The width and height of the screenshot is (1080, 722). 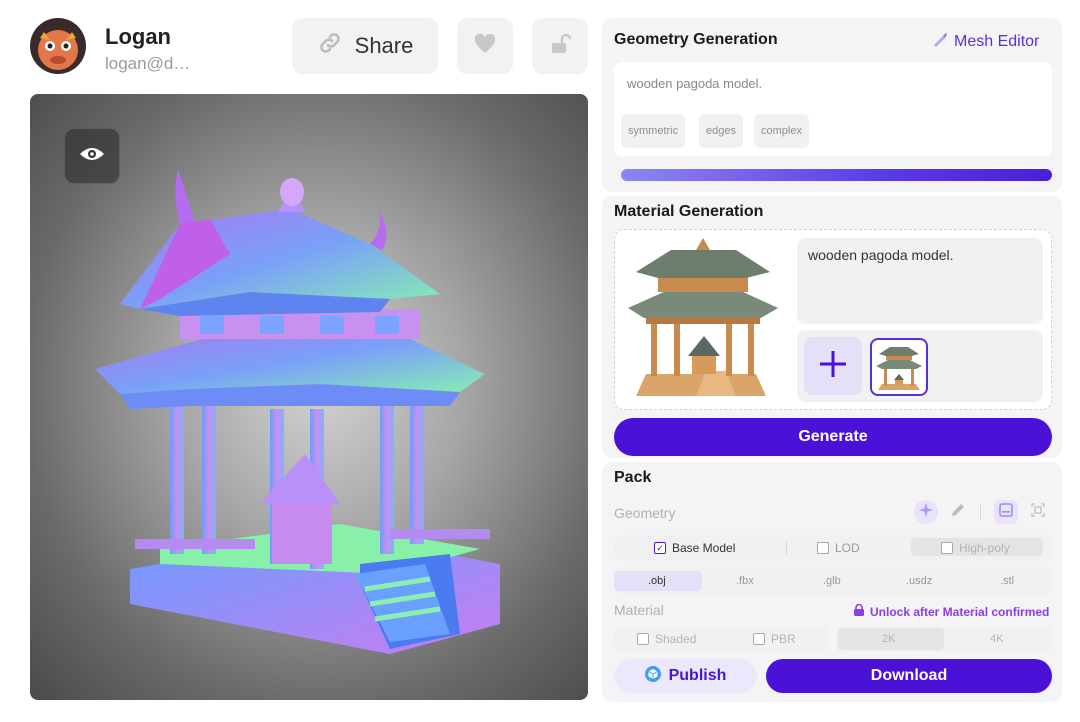 I want to click on format-fbx: .fbx, so click(x=745, y=581).